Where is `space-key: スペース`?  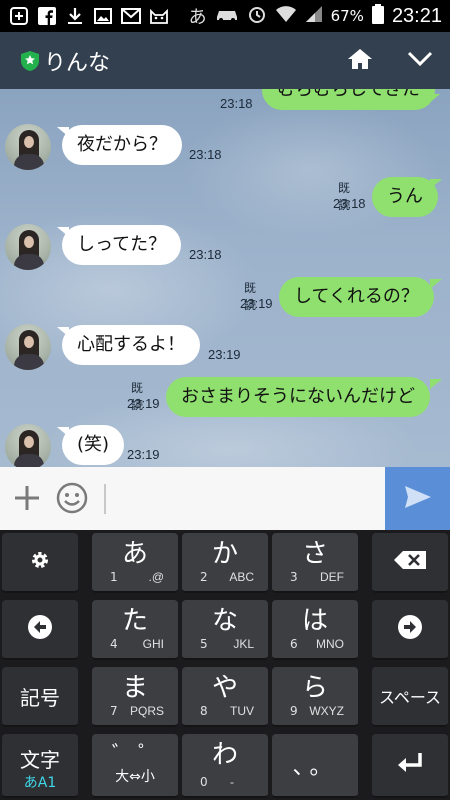
space-key: スペース is located at coordinates (410, 697).